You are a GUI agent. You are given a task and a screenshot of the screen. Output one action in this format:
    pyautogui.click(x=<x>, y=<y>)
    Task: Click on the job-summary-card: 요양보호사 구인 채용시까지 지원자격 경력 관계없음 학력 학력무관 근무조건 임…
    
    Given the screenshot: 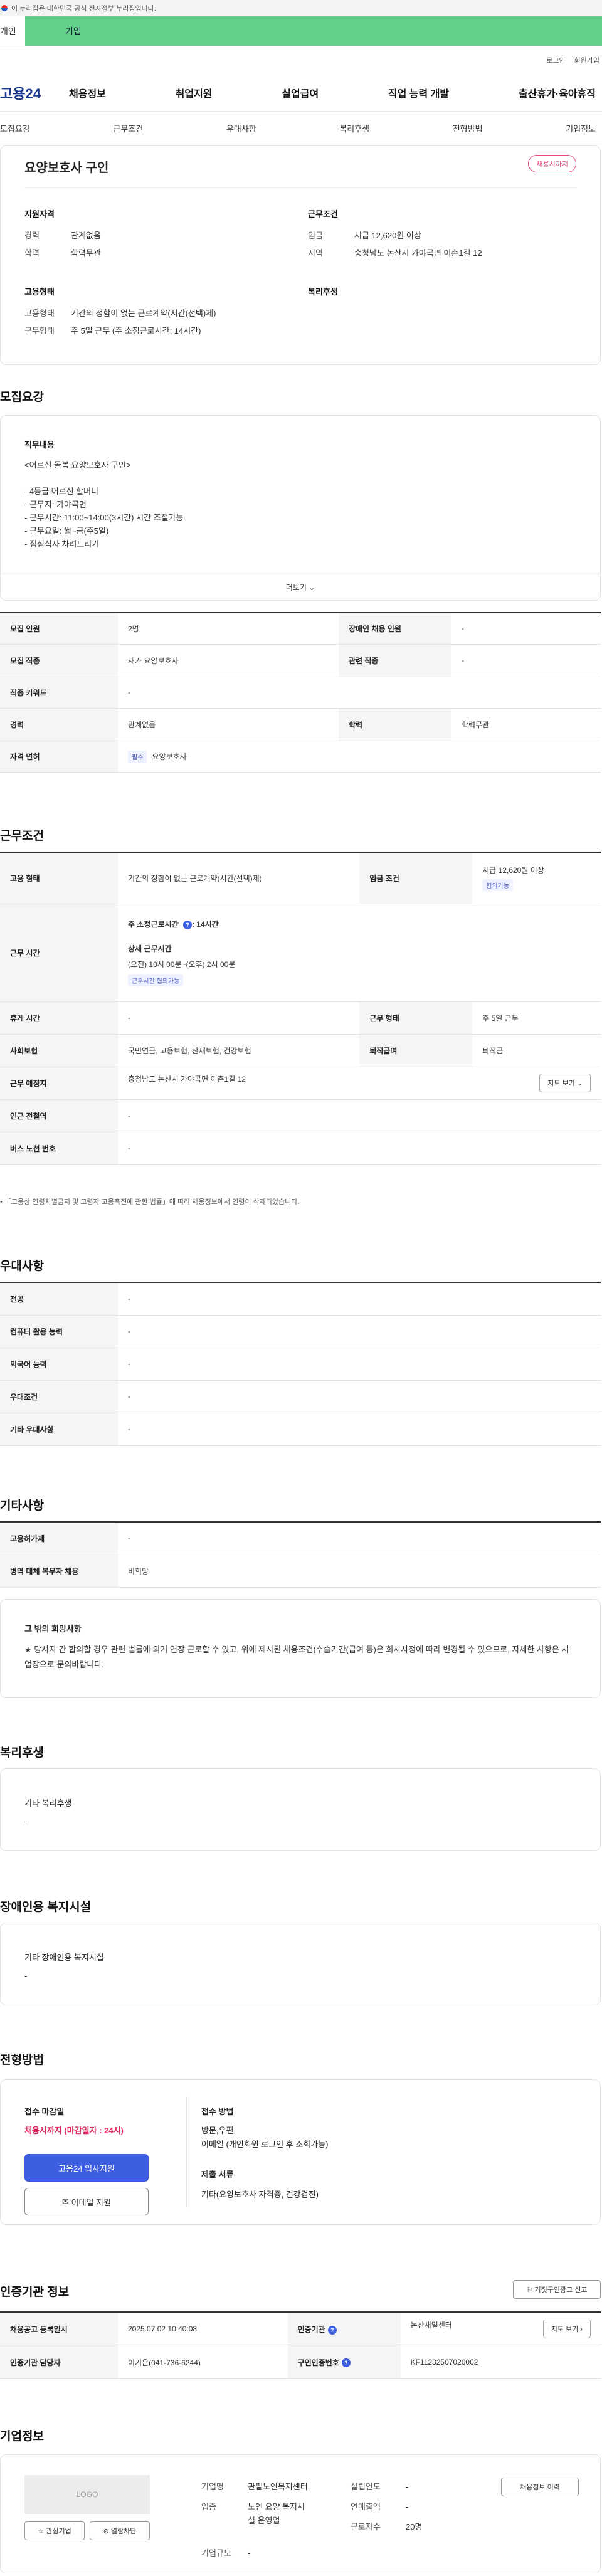 What is the action you would take?
    pyautogui.click(x=300, y=255)
    